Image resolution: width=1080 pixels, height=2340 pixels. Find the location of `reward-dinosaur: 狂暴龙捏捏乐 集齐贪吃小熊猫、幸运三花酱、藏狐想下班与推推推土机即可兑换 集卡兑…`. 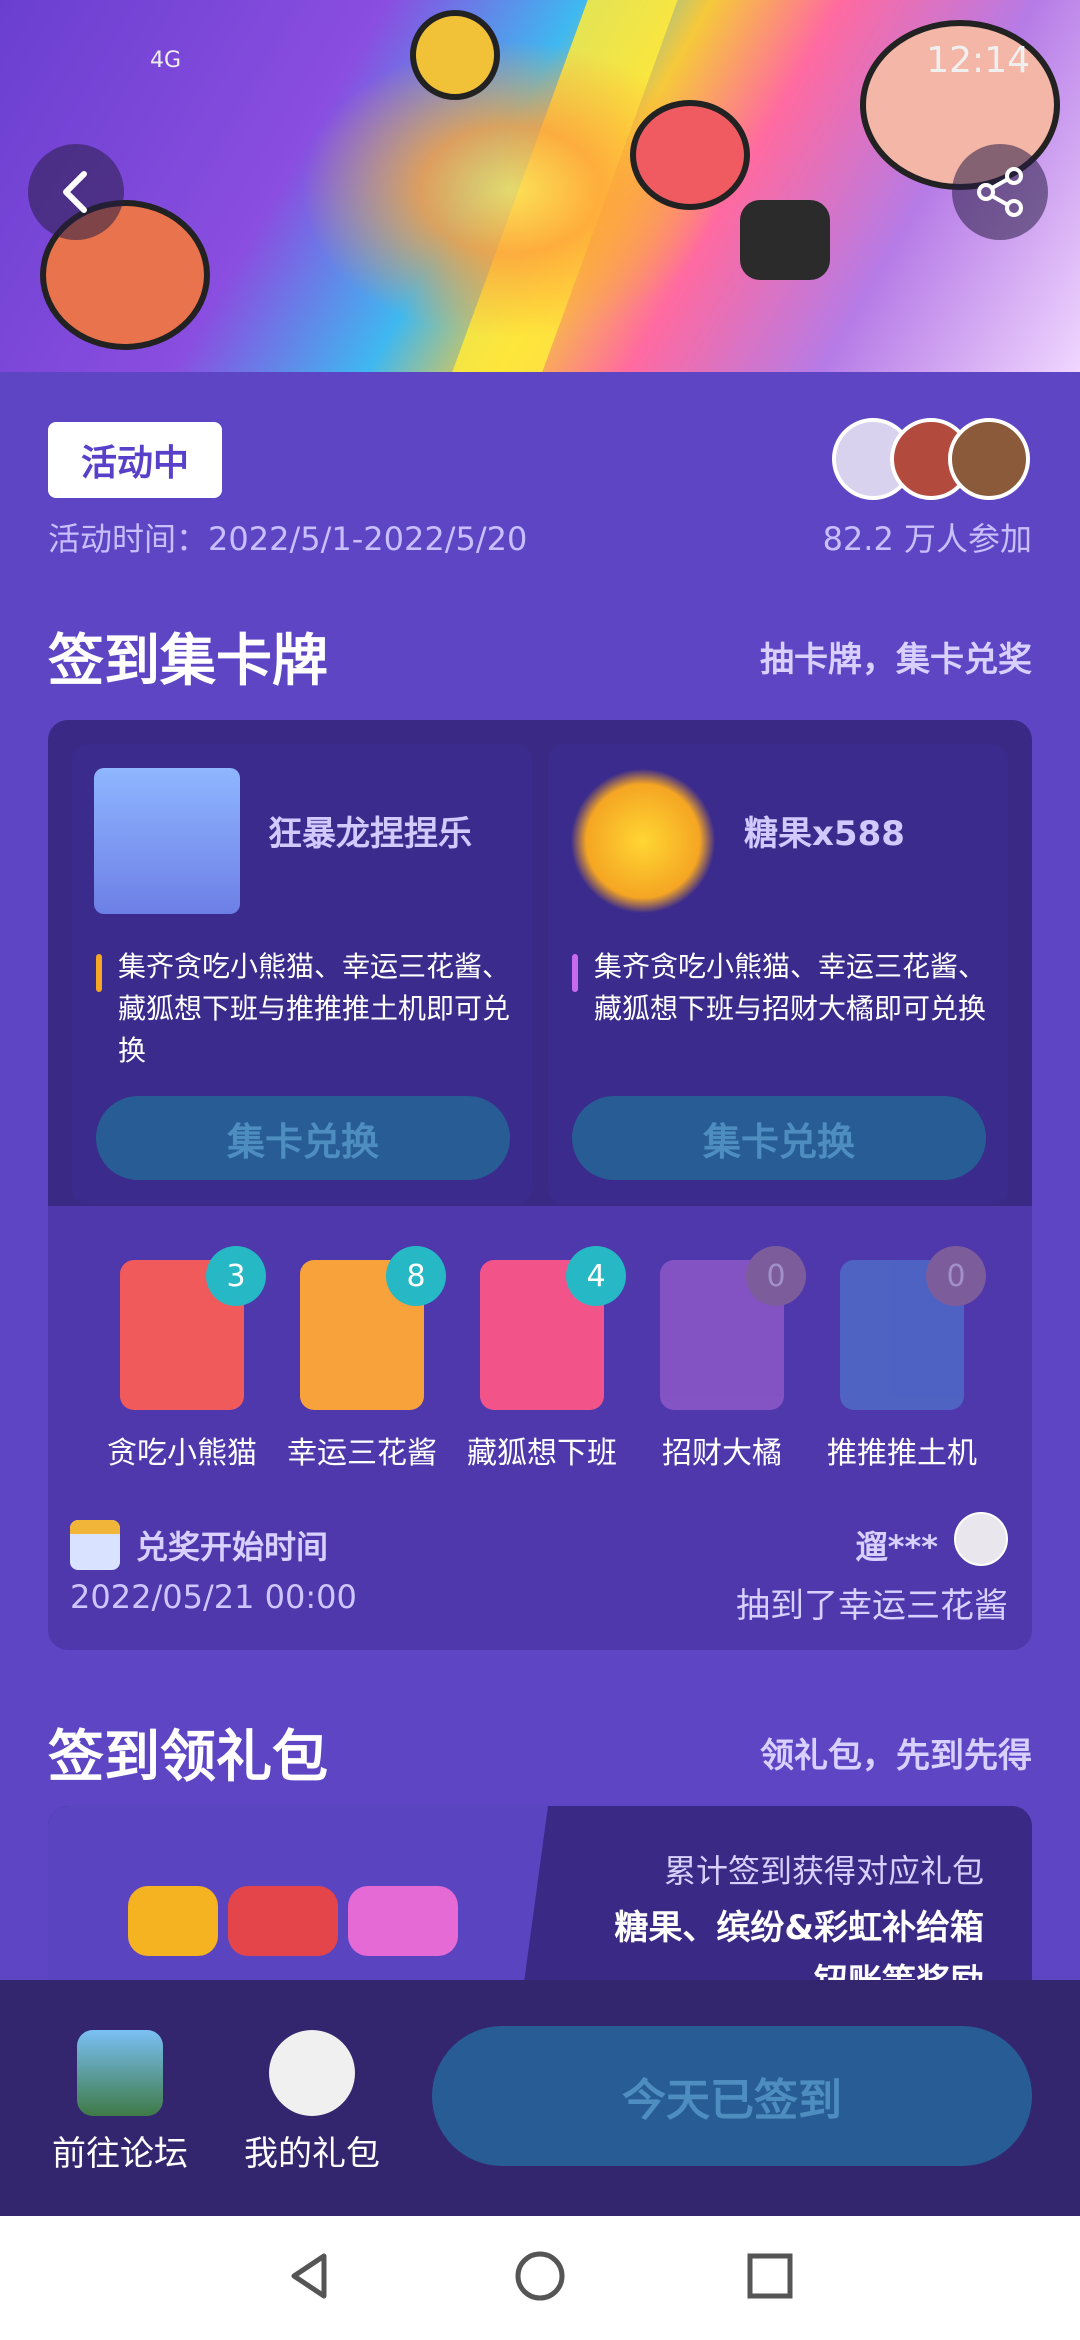

reward-dinosaur: 狂暴龙捏捏乐 集齐贪吃小熊猫、幸运三花酱、藏狐想下班与推推推土机即可兑换 集卡兑… is located at coordinates (302, 974).